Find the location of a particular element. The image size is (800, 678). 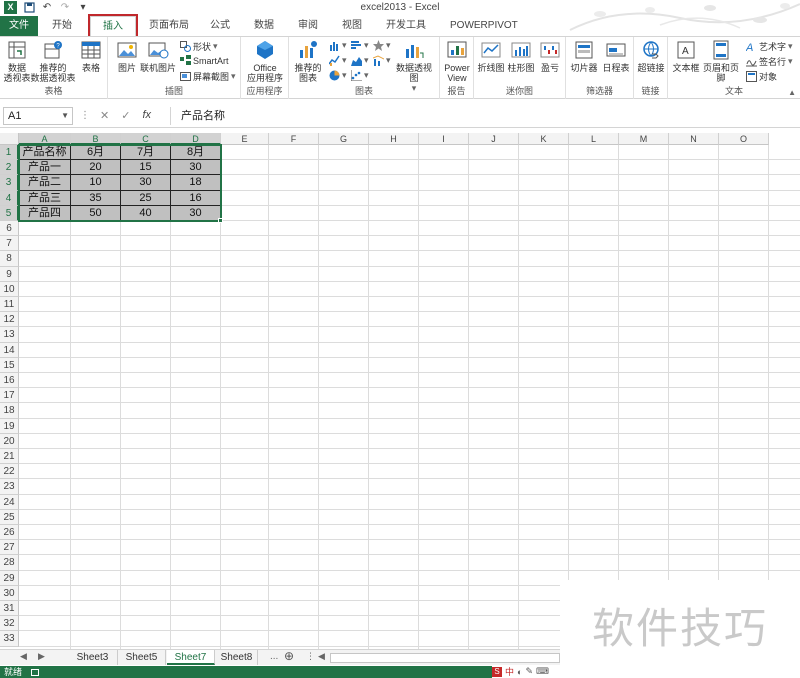

column-header-n: N is located at coordinates (694, 139).